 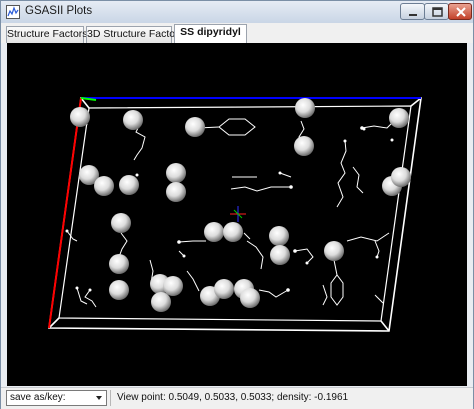 What do you see at coordinates (47, 34) in the screenshot?
I see `tab-structure-factors: Structure Factors` at bounding box center [47, 34].